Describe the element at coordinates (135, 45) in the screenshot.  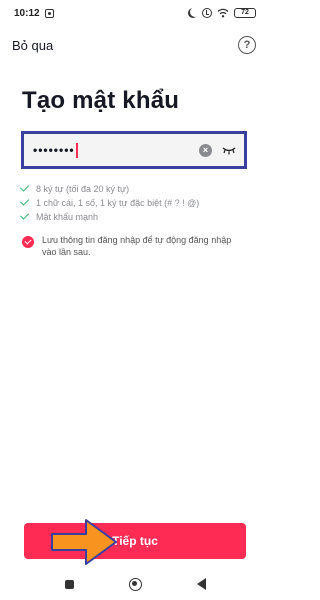
I see `top-bar: Bỏ qua ?` at that location.